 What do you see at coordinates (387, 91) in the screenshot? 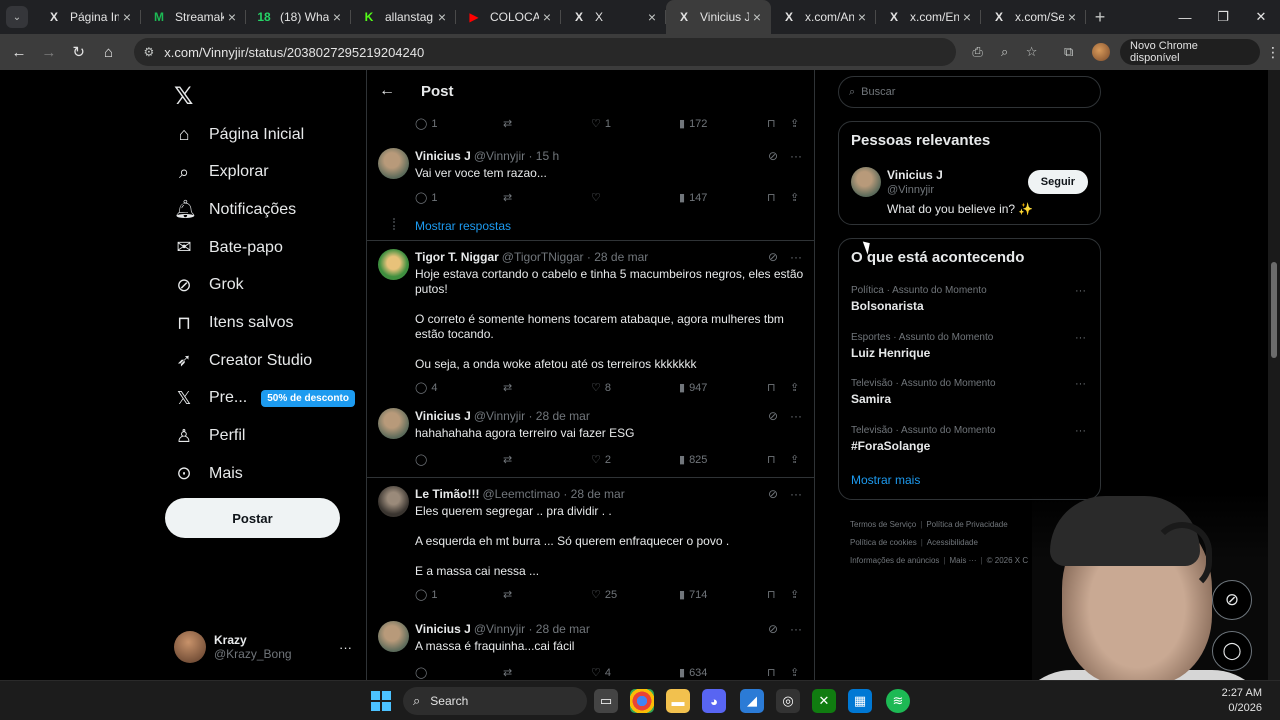
I see `back-arrow-icon: ←` at bounding box center [387, 91].